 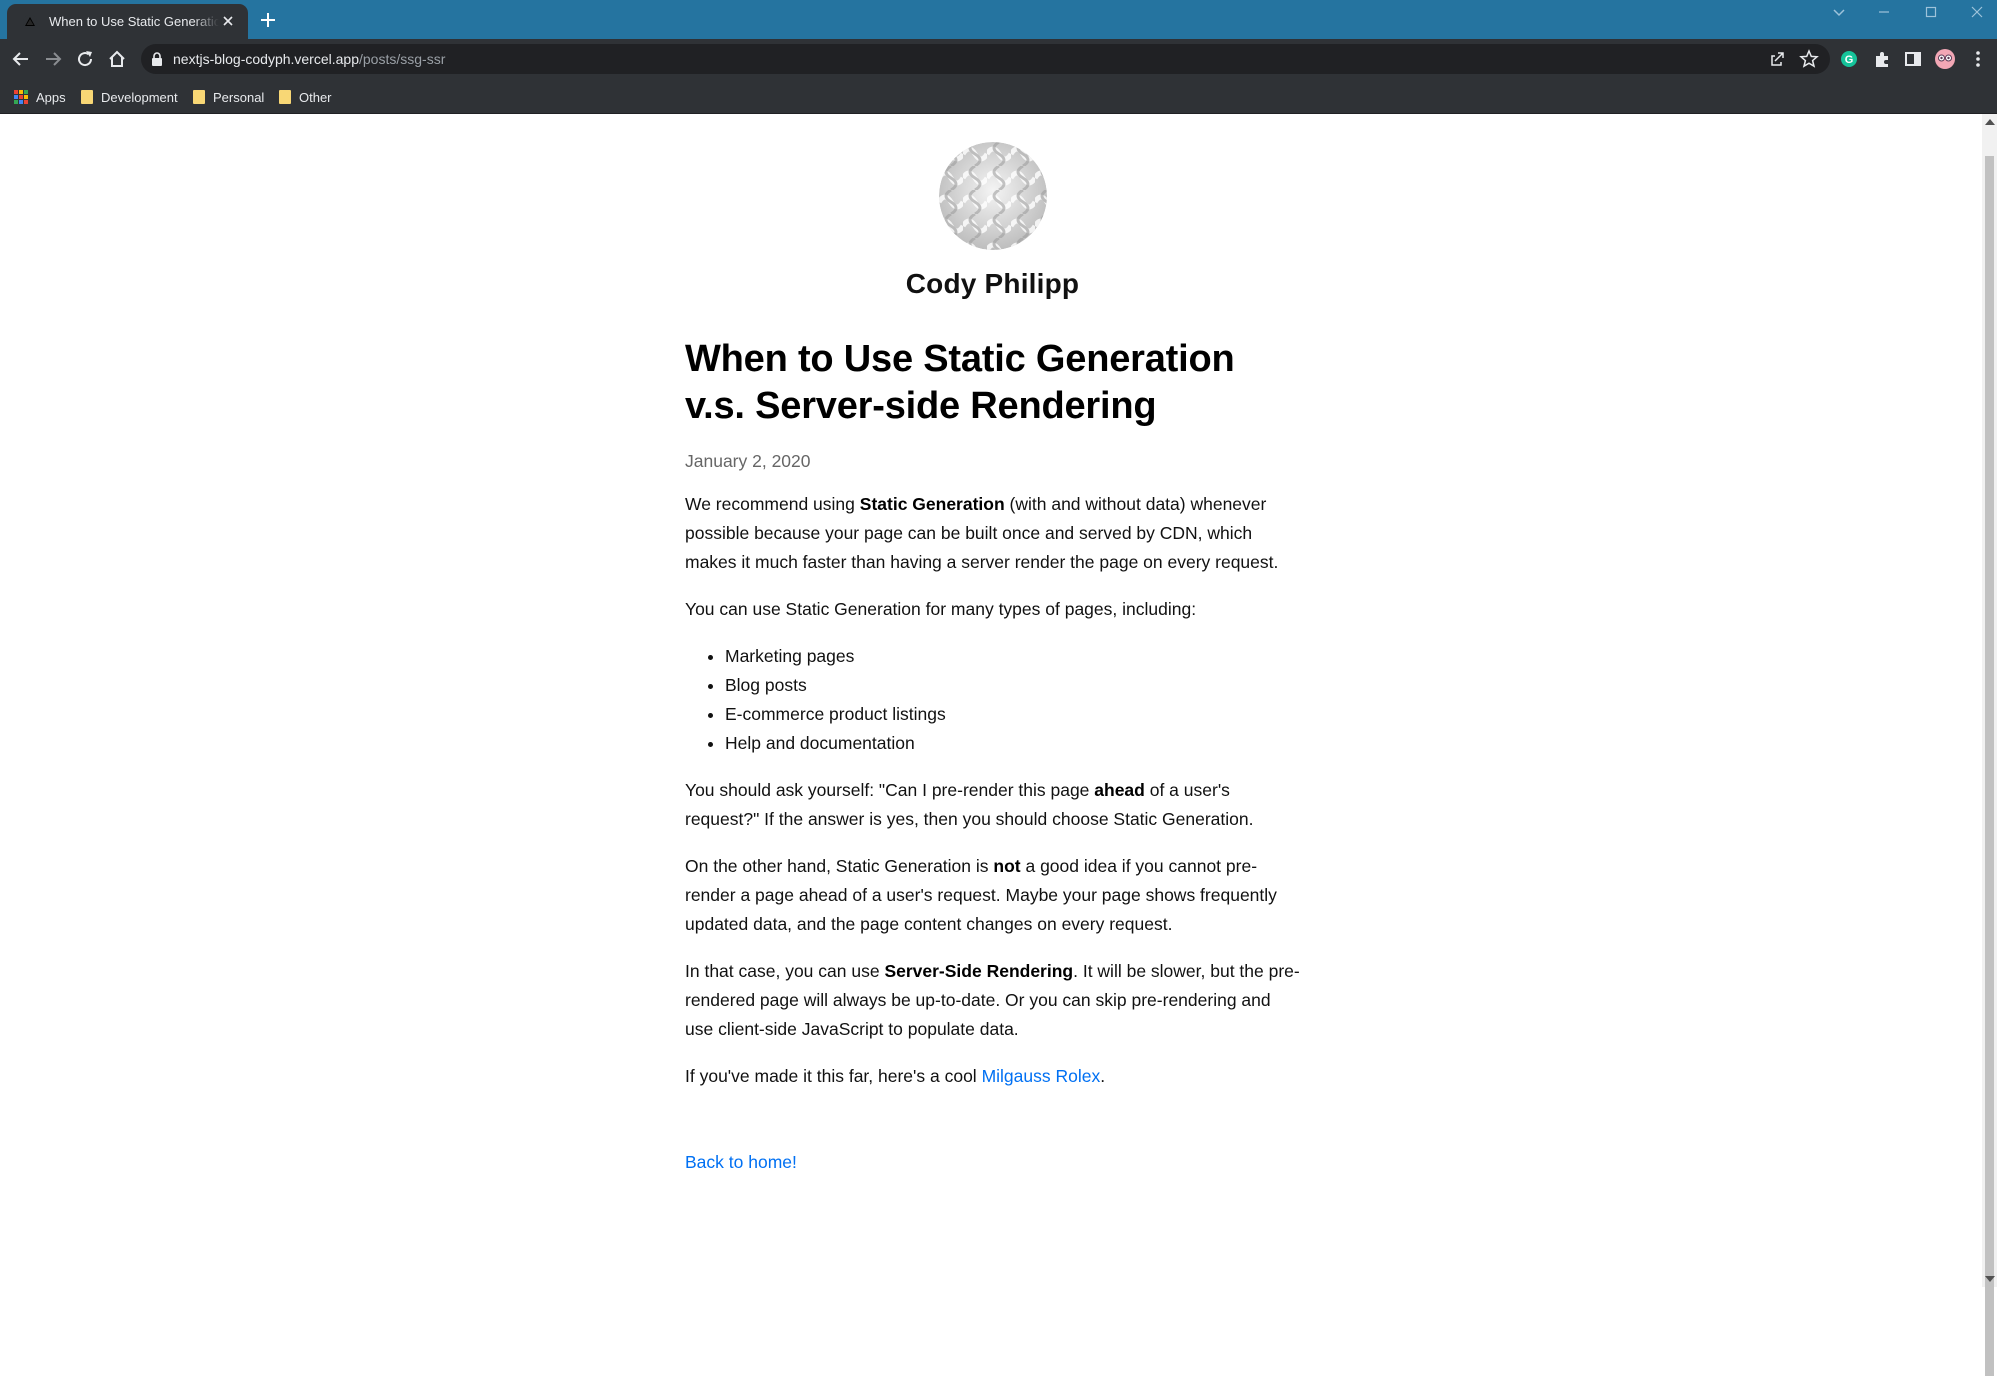 What do you see at coordinates (979, 971) in the screenshot?
I see `bold-text: Server-Side Rendering` at bounding box center [979, 971].